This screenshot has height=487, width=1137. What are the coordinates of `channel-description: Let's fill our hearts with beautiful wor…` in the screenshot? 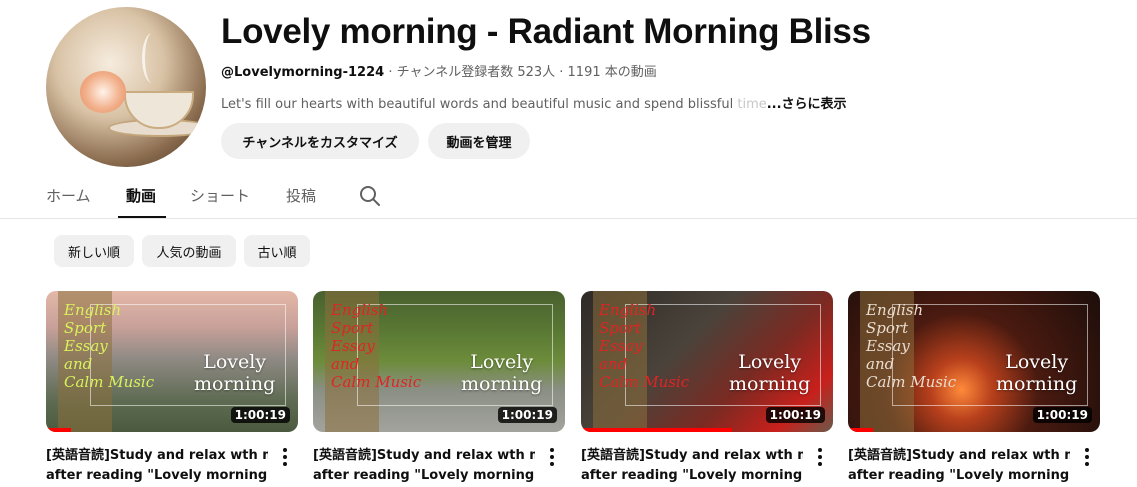 It's located at (534, 102).